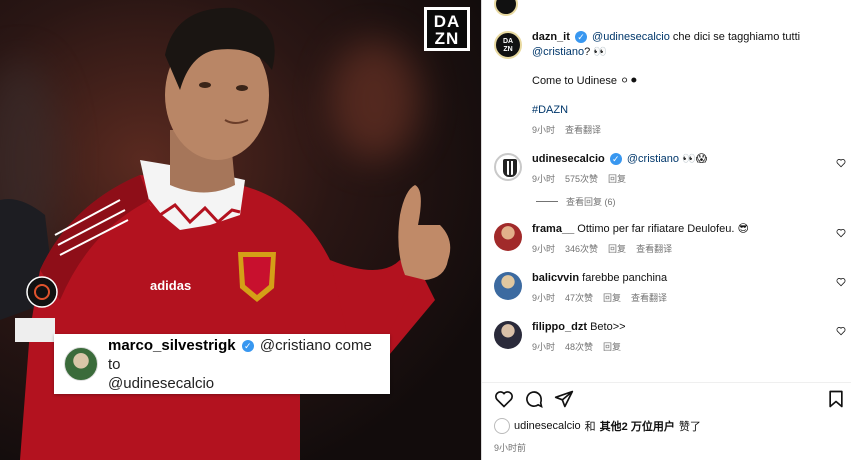 Image resolution: width=851 pixels, height=460 pixels. What do you see at coordinates (581, 179) in the screenshot?
I see `comment-likes: 575次赞` at bounding box center [581, 179].